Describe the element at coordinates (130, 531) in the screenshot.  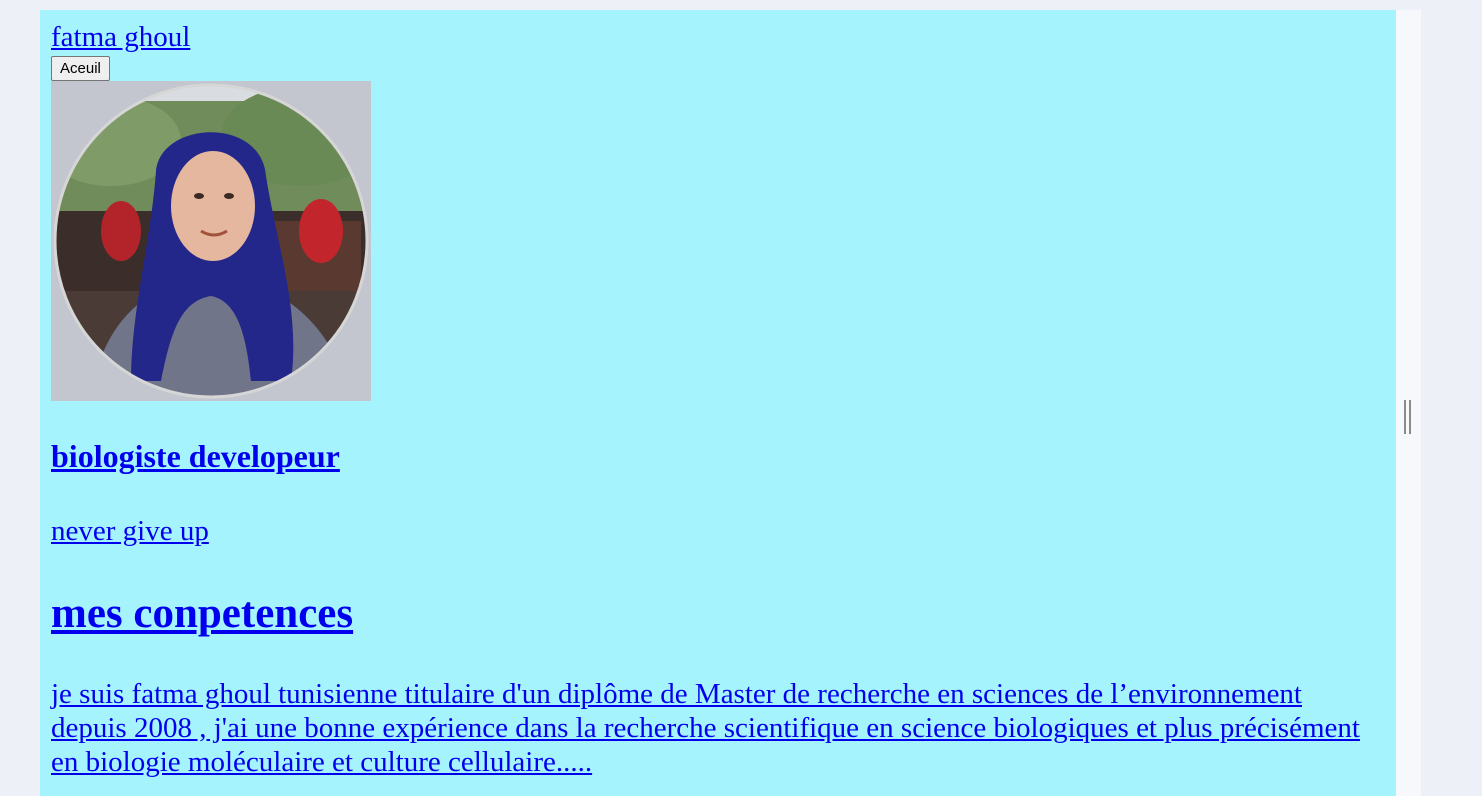
I see `motto-link: never give up` at that location.